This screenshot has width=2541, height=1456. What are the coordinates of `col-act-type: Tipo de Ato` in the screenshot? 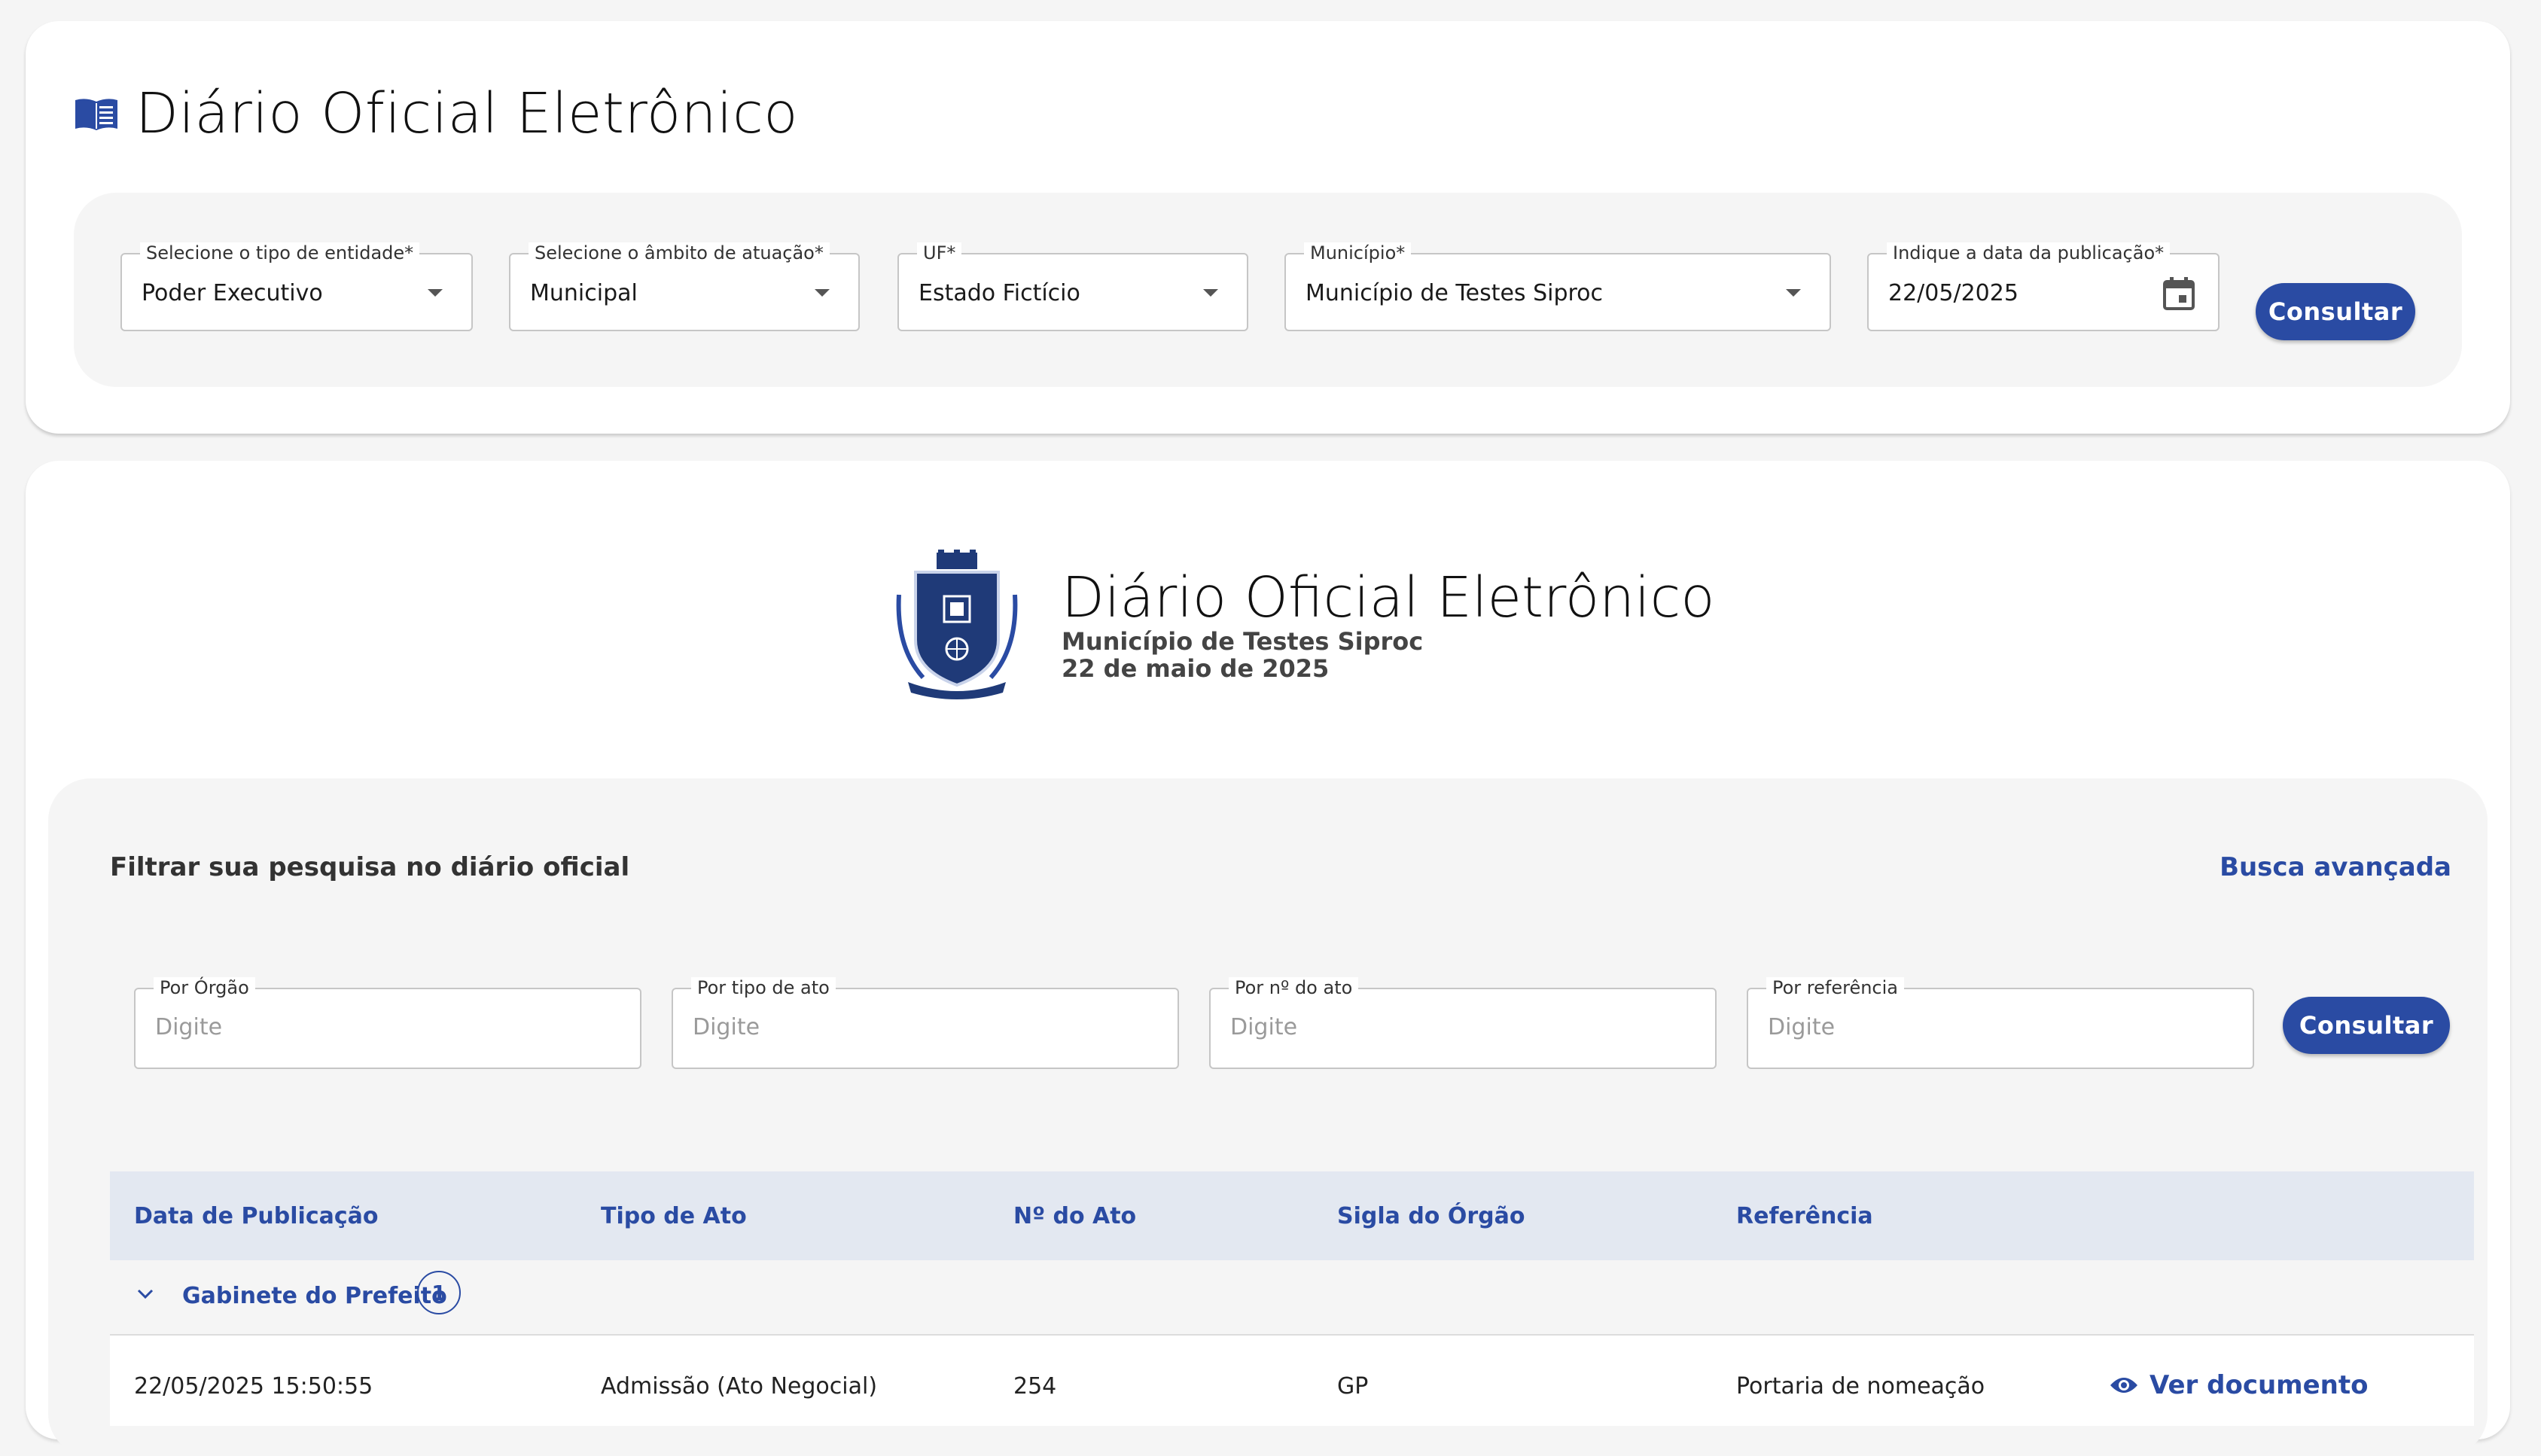 It's located at (674, 1216).